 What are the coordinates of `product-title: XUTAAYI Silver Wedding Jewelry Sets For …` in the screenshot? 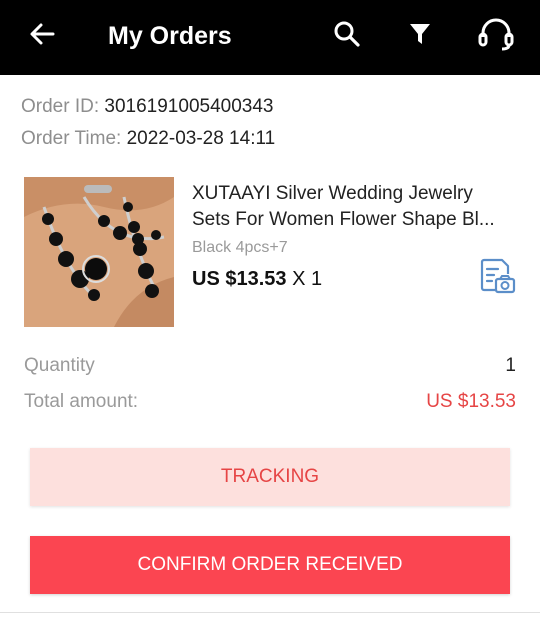 It's located at (354, 207).